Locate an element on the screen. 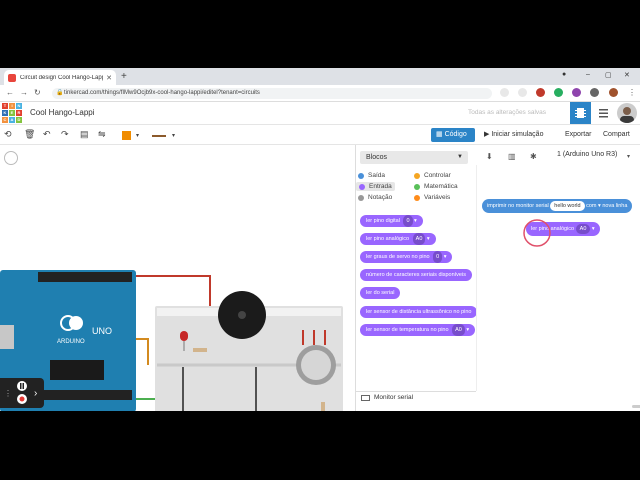  extensions-puzzle-icon is located at coordinates (594, 92).